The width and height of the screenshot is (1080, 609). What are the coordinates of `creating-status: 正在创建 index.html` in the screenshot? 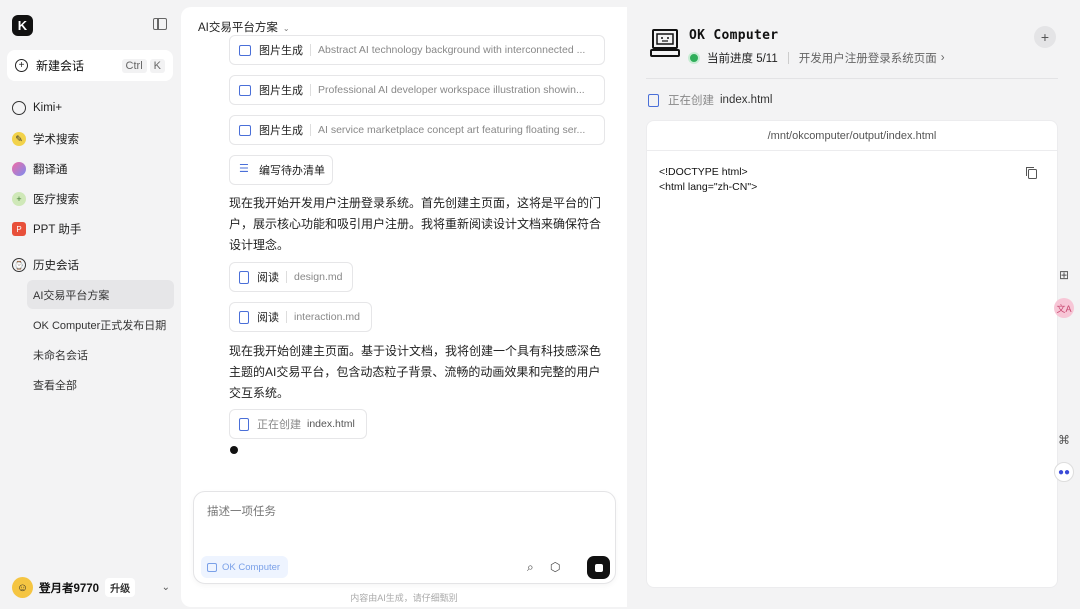 It's located at (710, 100).